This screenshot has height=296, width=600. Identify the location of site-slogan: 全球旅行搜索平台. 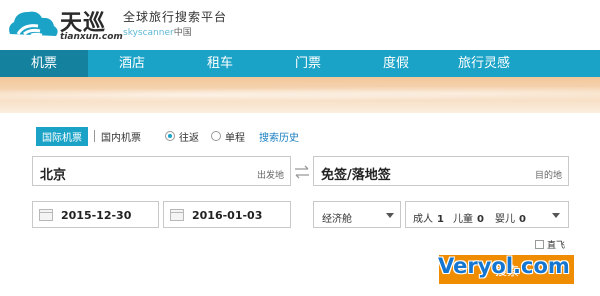
(175, 17).